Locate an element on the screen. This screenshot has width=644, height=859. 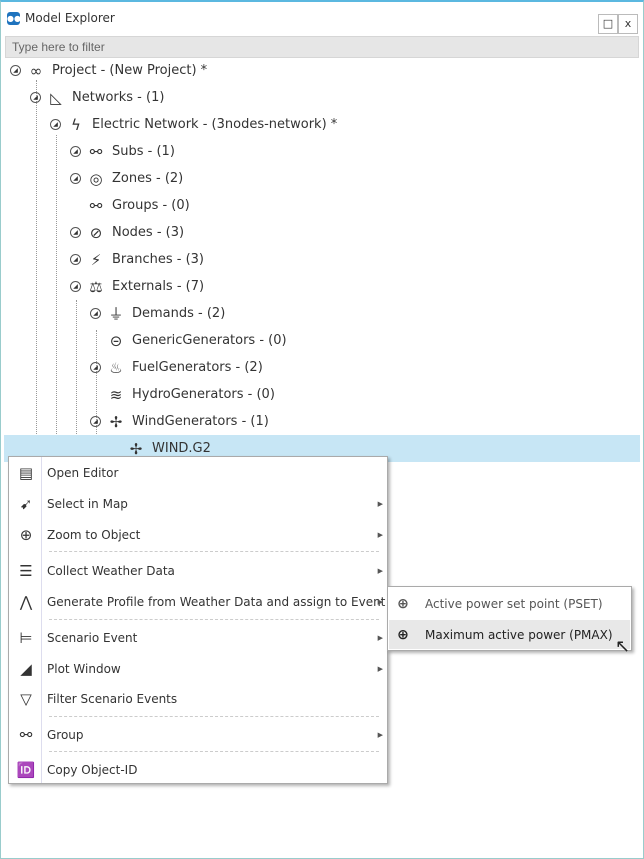
infinity-icon: ∞ is located at coordinates (36, 70).